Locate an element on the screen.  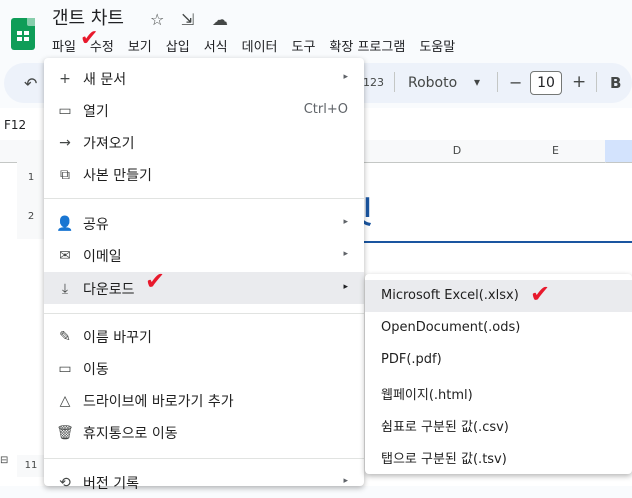
menu-item-label: 드라이브에 바로가기 추가 is located at coordinates (158, 402).